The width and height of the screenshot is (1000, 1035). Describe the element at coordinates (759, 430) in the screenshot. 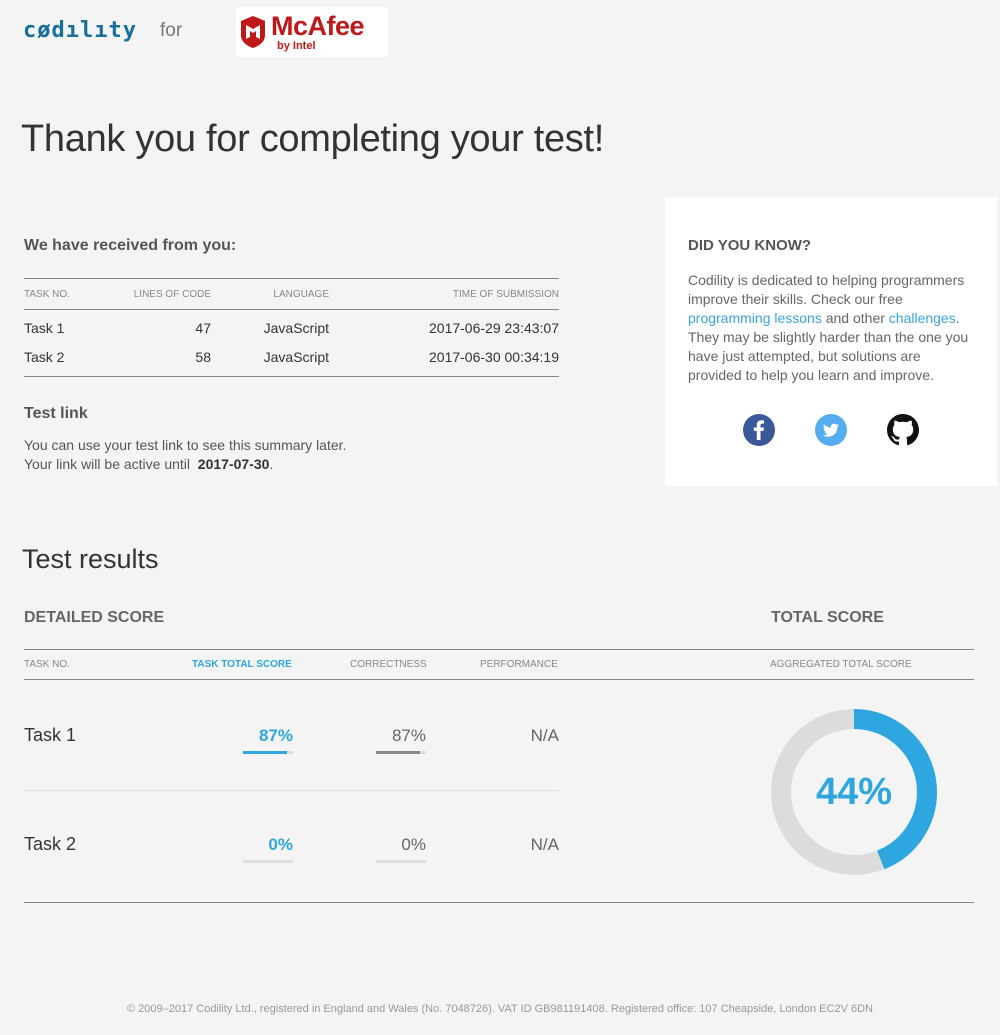

I see `facebook-icon` at that location.